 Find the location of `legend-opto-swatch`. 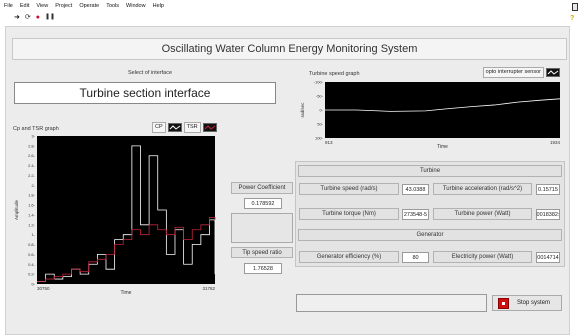

legend-opto-swatch is located at coordinates (553, 72).